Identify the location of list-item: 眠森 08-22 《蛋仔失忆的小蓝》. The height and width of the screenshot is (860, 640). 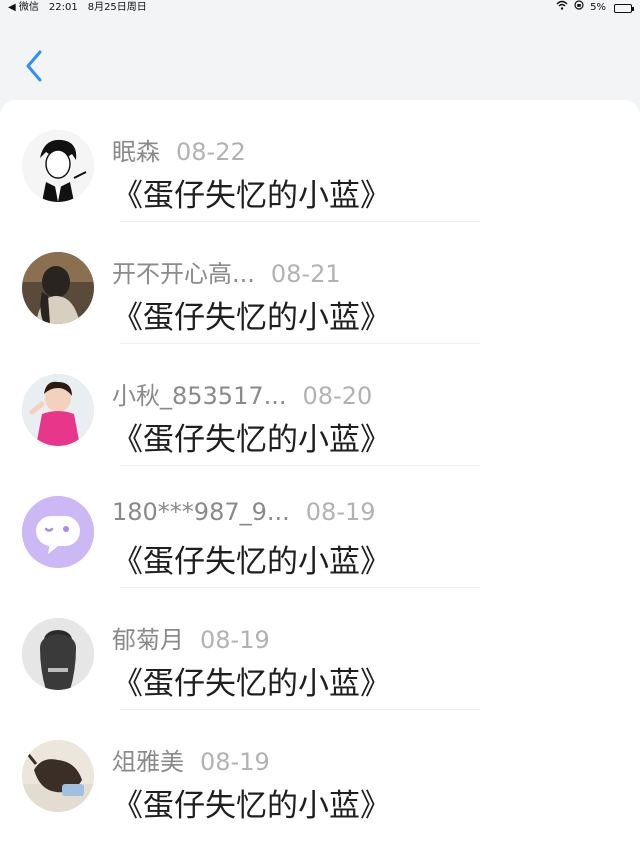
(320, 161).